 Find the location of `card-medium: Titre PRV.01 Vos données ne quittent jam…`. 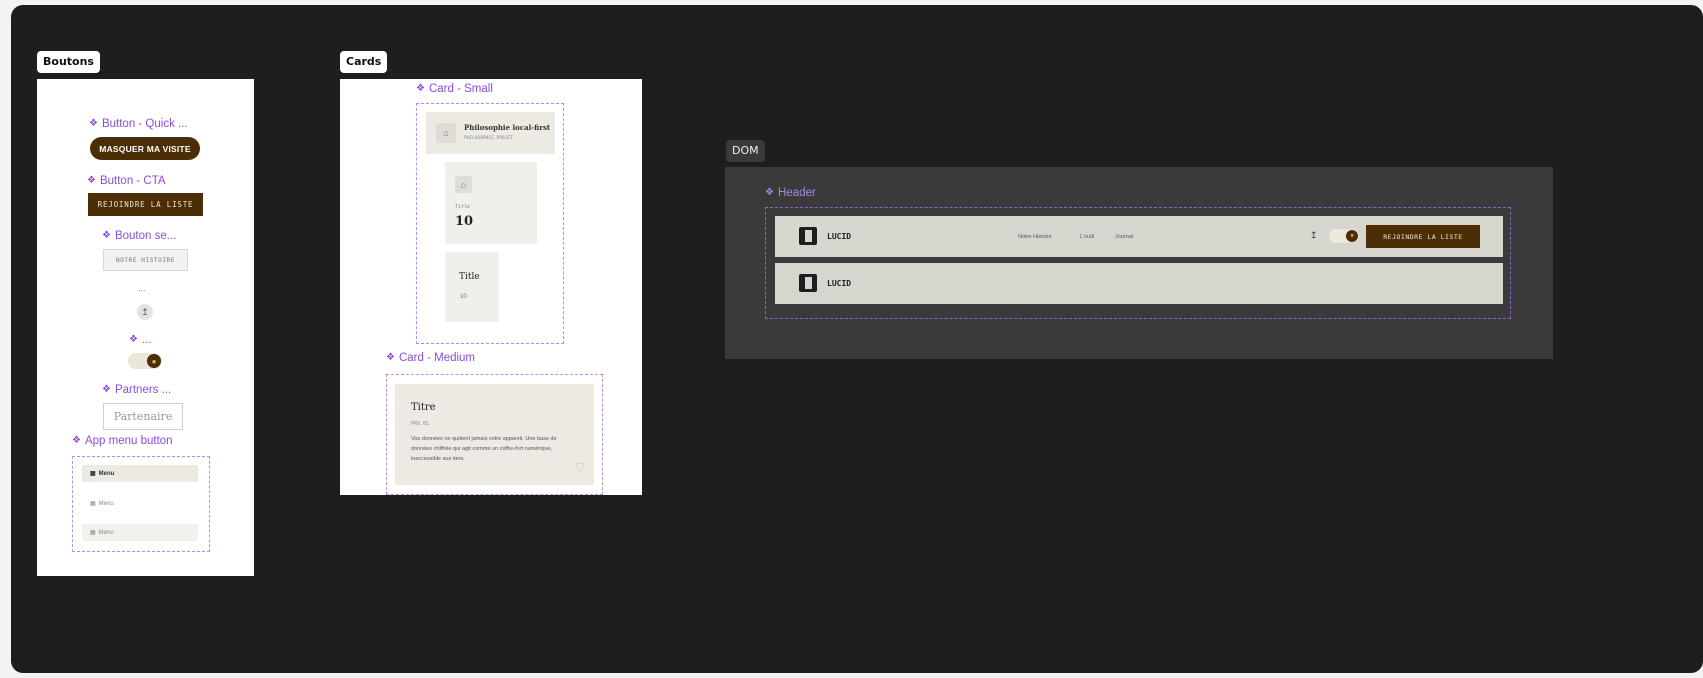

card-medium: Titre PRV.01 Vos données ne quittent jam… is located at coordinates (494, 434).